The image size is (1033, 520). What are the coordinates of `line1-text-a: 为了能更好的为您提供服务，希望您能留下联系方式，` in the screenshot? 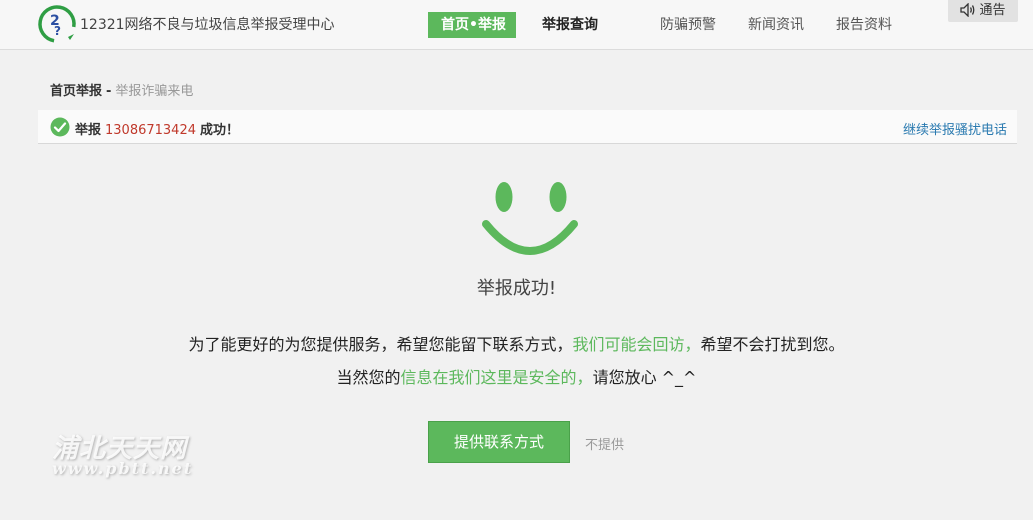 It's located at (380, 344).